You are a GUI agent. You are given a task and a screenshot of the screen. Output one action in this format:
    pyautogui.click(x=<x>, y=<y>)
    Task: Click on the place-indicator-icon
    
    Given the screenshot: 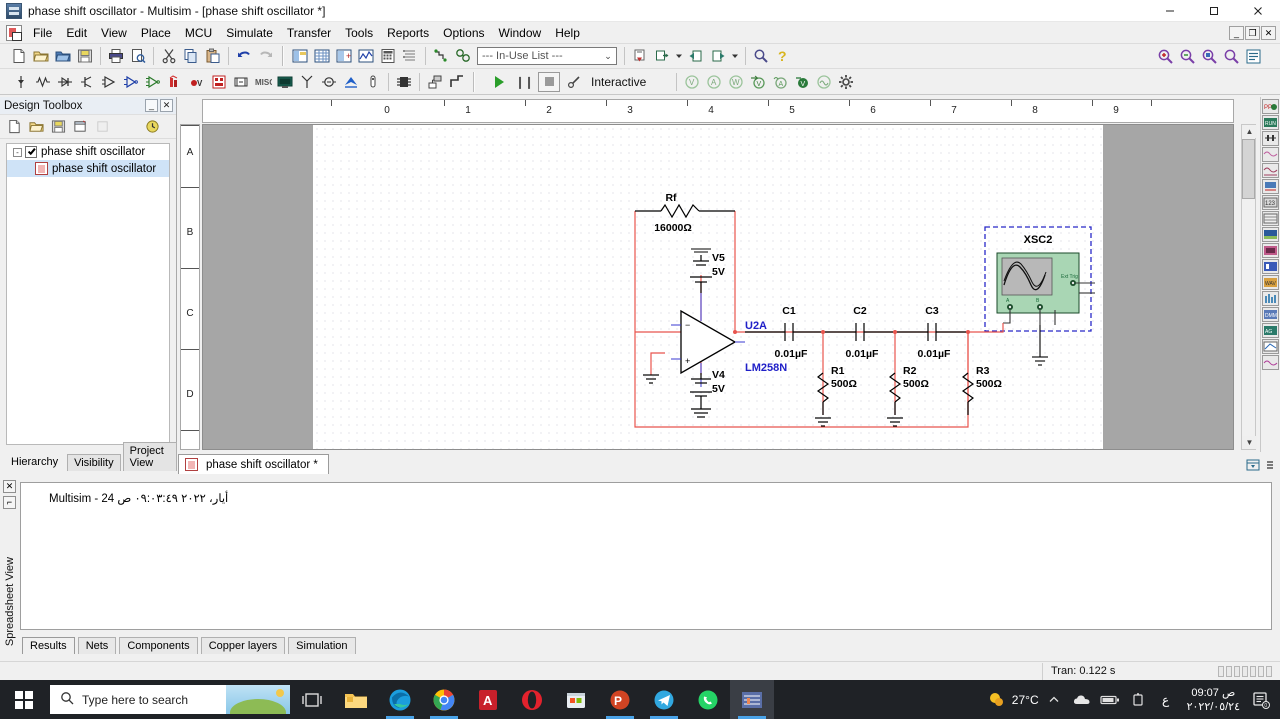 What is the action you would take?
    pyautogui.click(x=219, y=82)
    